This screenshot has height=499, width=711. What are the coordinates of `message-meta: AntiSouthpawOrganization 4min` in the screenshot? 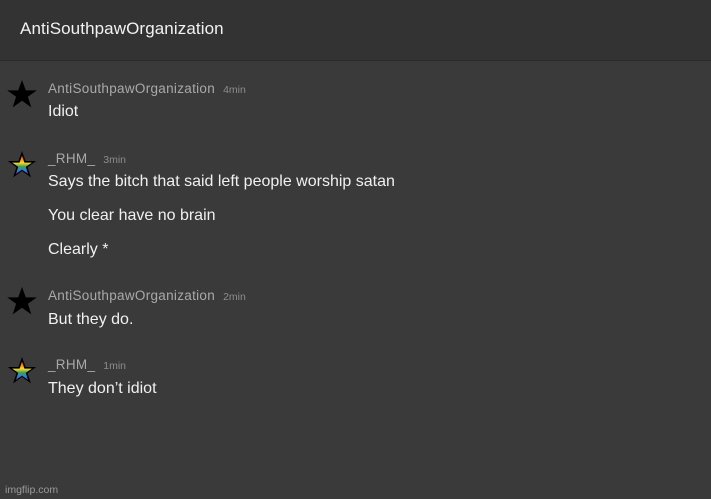 It's located at (147, 89).